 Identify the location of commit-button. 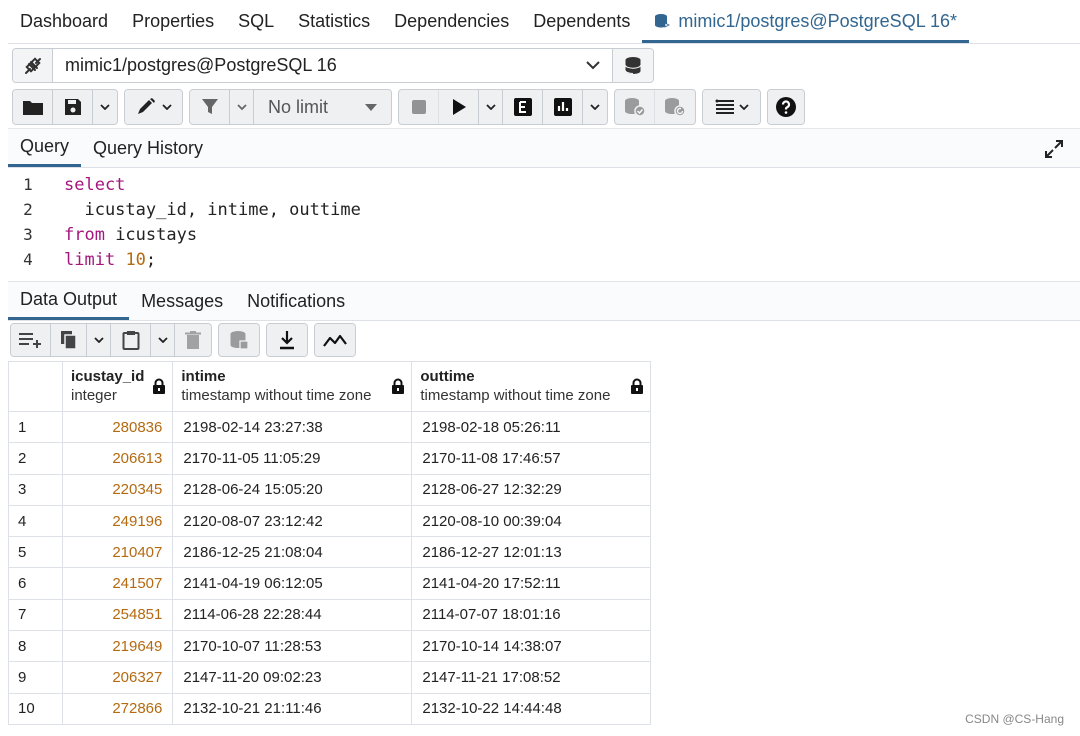
(635, 107).